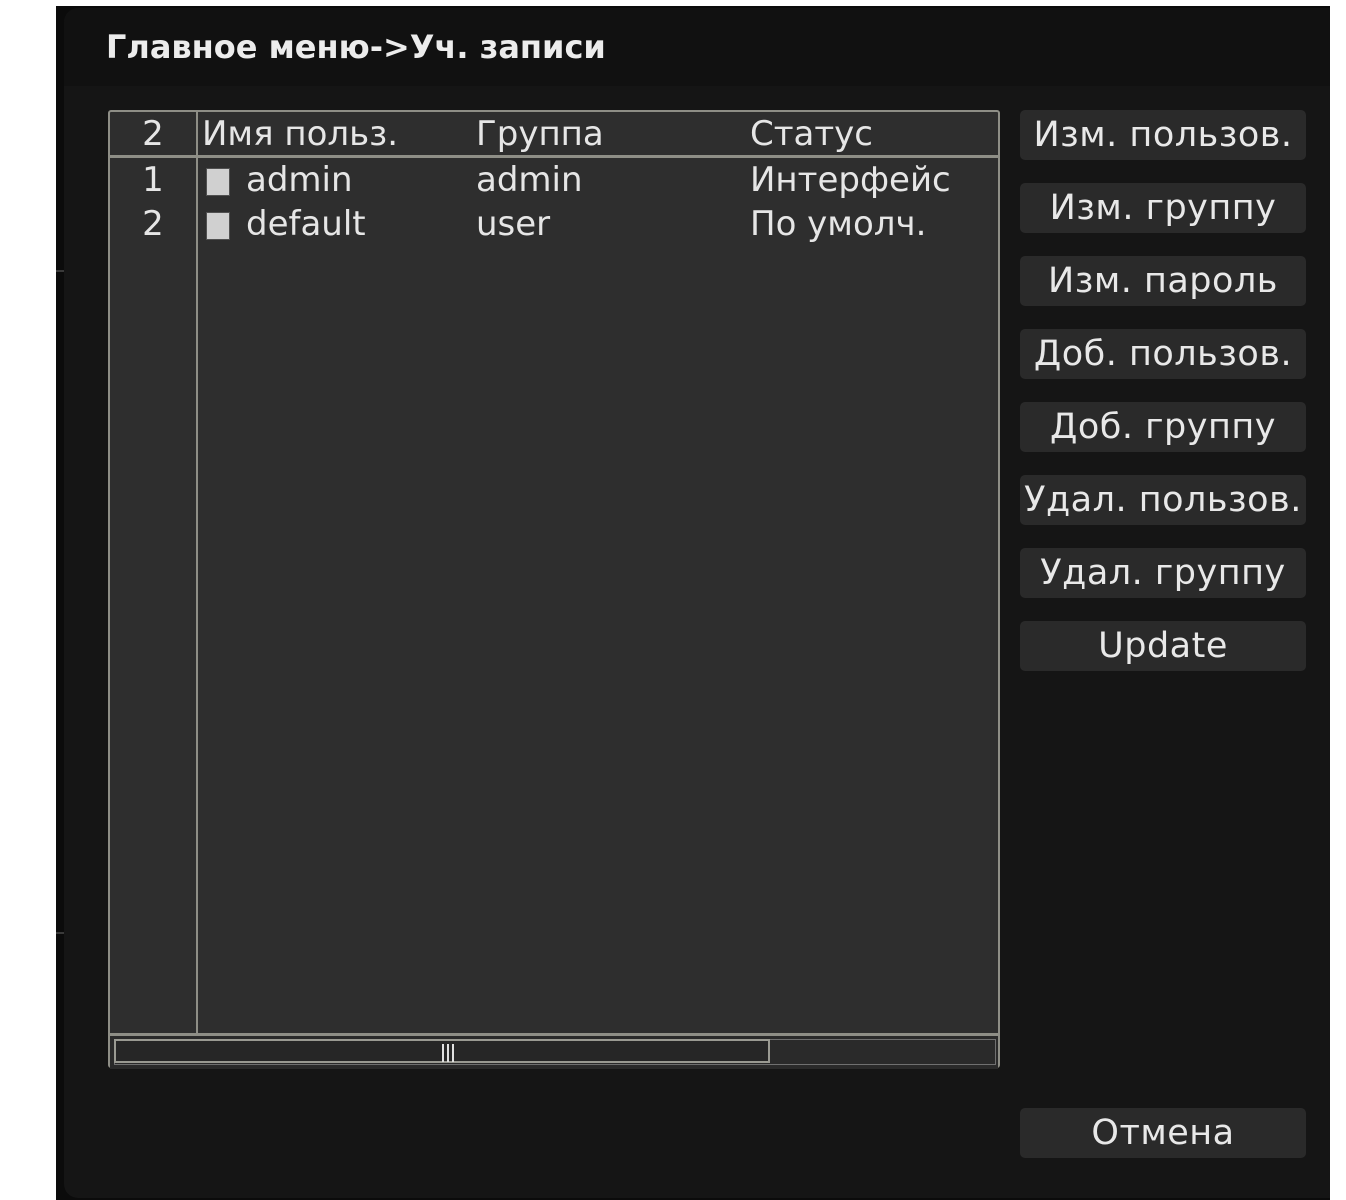  Describe the element at coordinates (529, 180) in the screenshot. I see `row-group: admin` at that location.